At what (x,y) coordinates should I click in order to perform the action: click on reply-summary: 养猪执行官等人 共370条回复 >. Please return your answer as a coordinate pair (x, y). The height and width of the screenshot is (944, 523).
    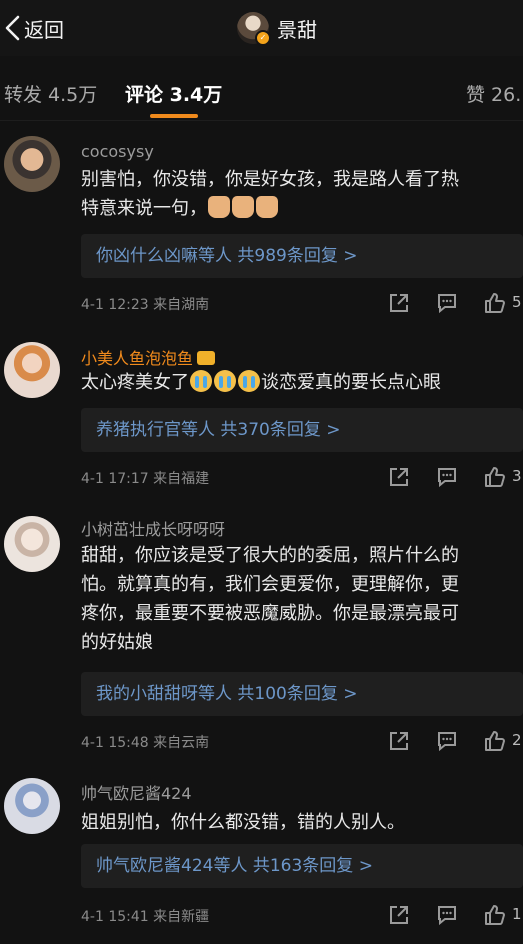
    Looking at the image, I should click on (302, 430).